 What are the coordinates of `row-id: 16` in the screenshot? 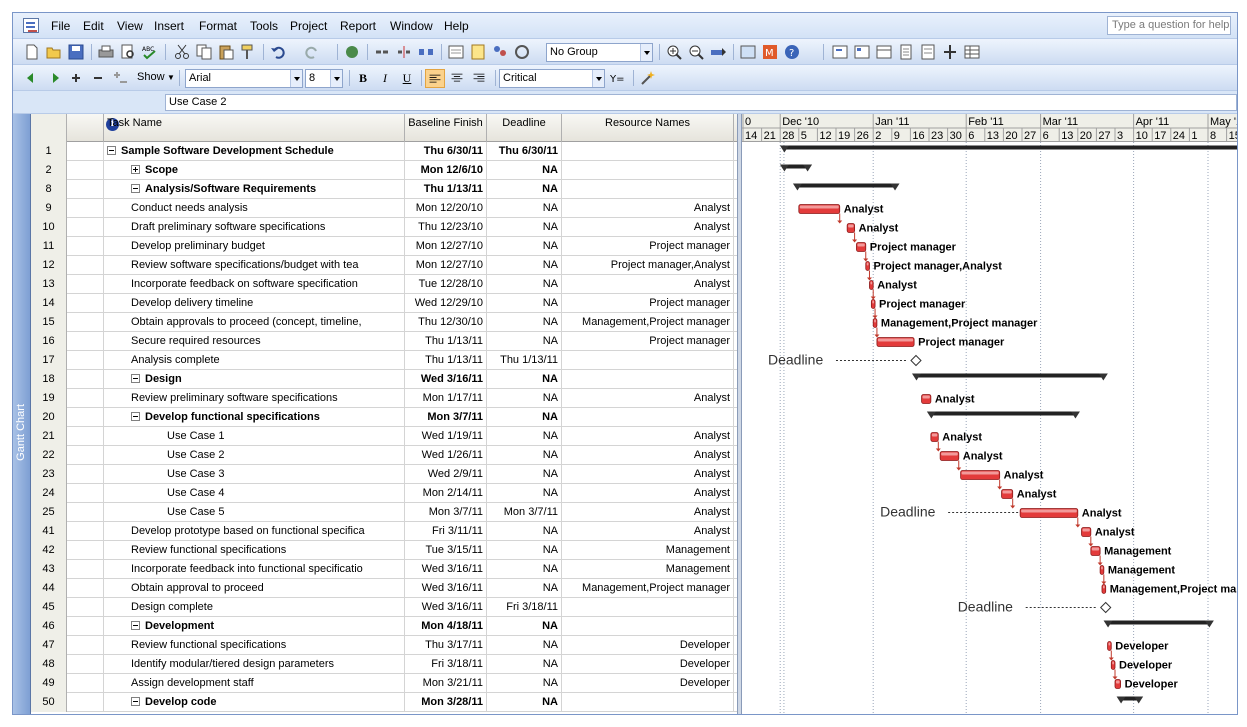 It's located at (49, 341).